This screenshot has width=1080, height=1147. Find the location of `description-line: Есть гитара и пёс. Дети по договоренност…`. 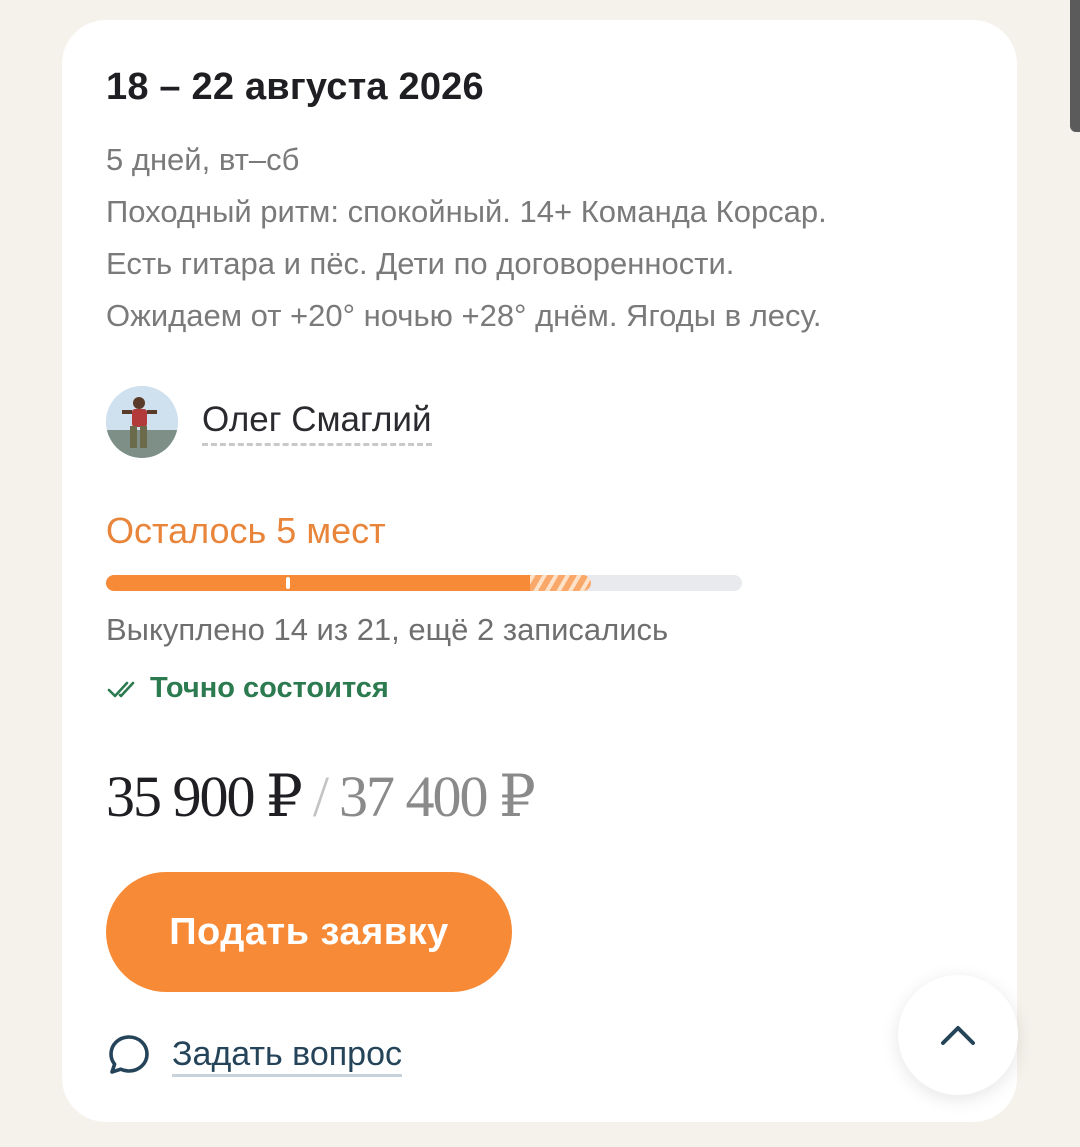

description-line: Есть гитара и пёс. Дети по договоренност… is located at coordinates (420, 263).